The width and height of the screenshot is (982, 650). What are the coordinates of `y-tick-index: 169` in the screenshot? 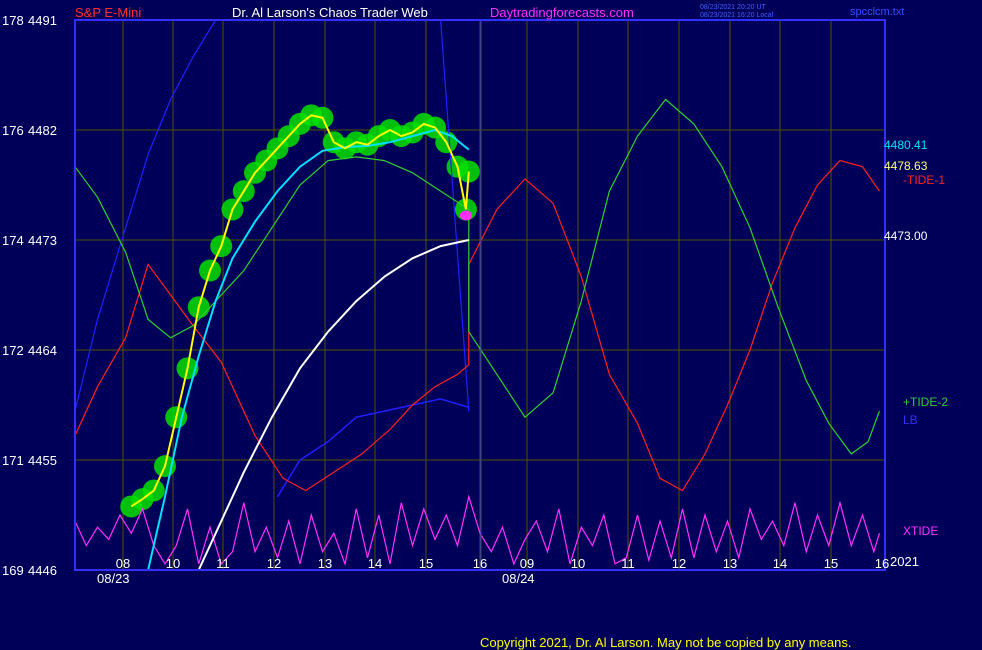 It's located at (13, 570).